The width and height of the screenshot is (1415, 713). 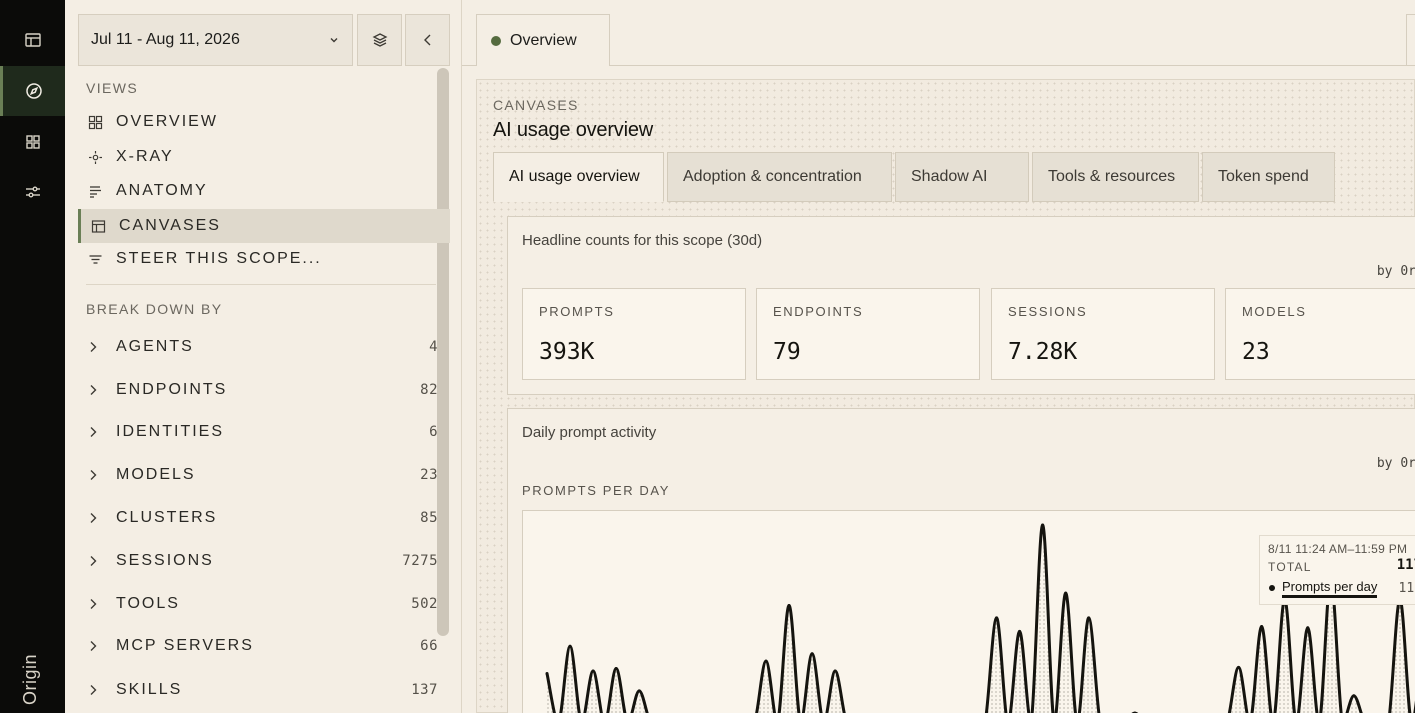 What do you see at coordinates (1290, 567) in the screenshot?
I see `tooltip-total-label: TOTAL` at bounding box center [1290, 567].